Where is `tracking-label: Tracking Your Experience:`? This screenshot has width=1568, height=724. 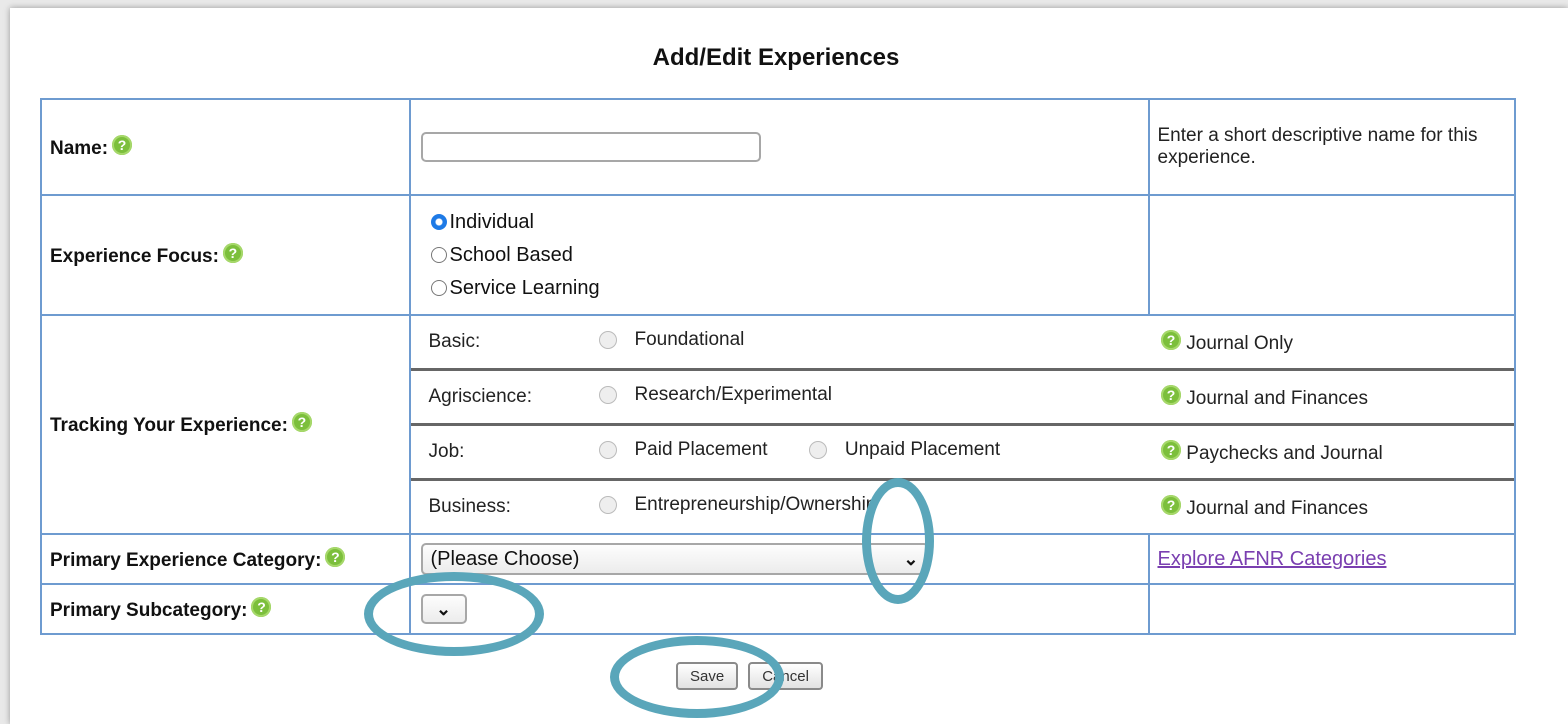
tracking-label: Tracking Your Experience: is located at coordinates (169, 425).